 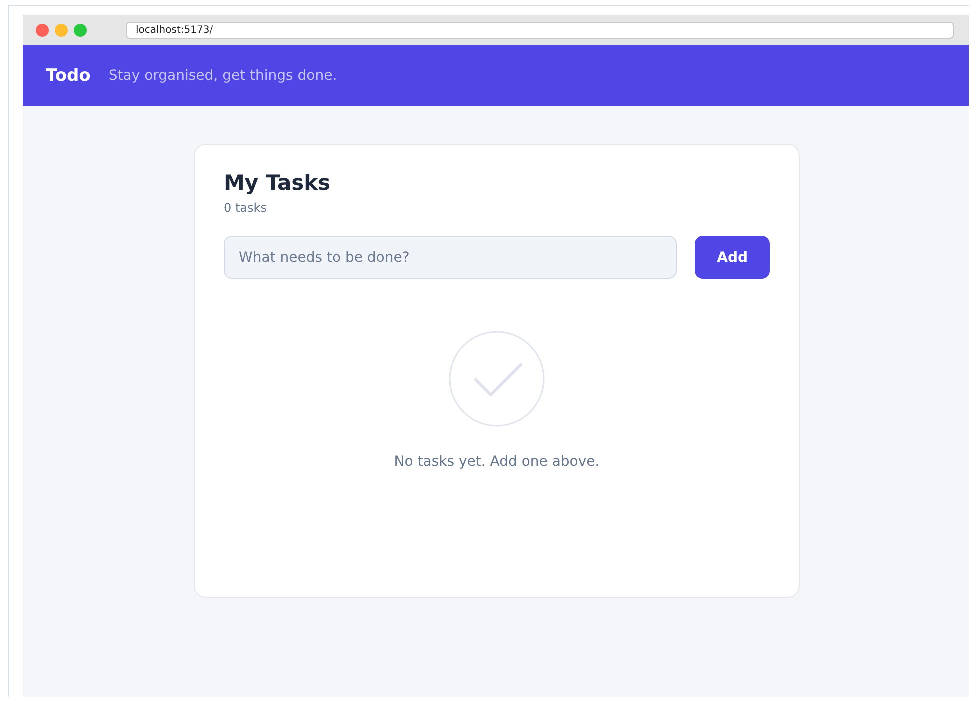 I want to click on maximize-icon, so click(x=80, y=30).